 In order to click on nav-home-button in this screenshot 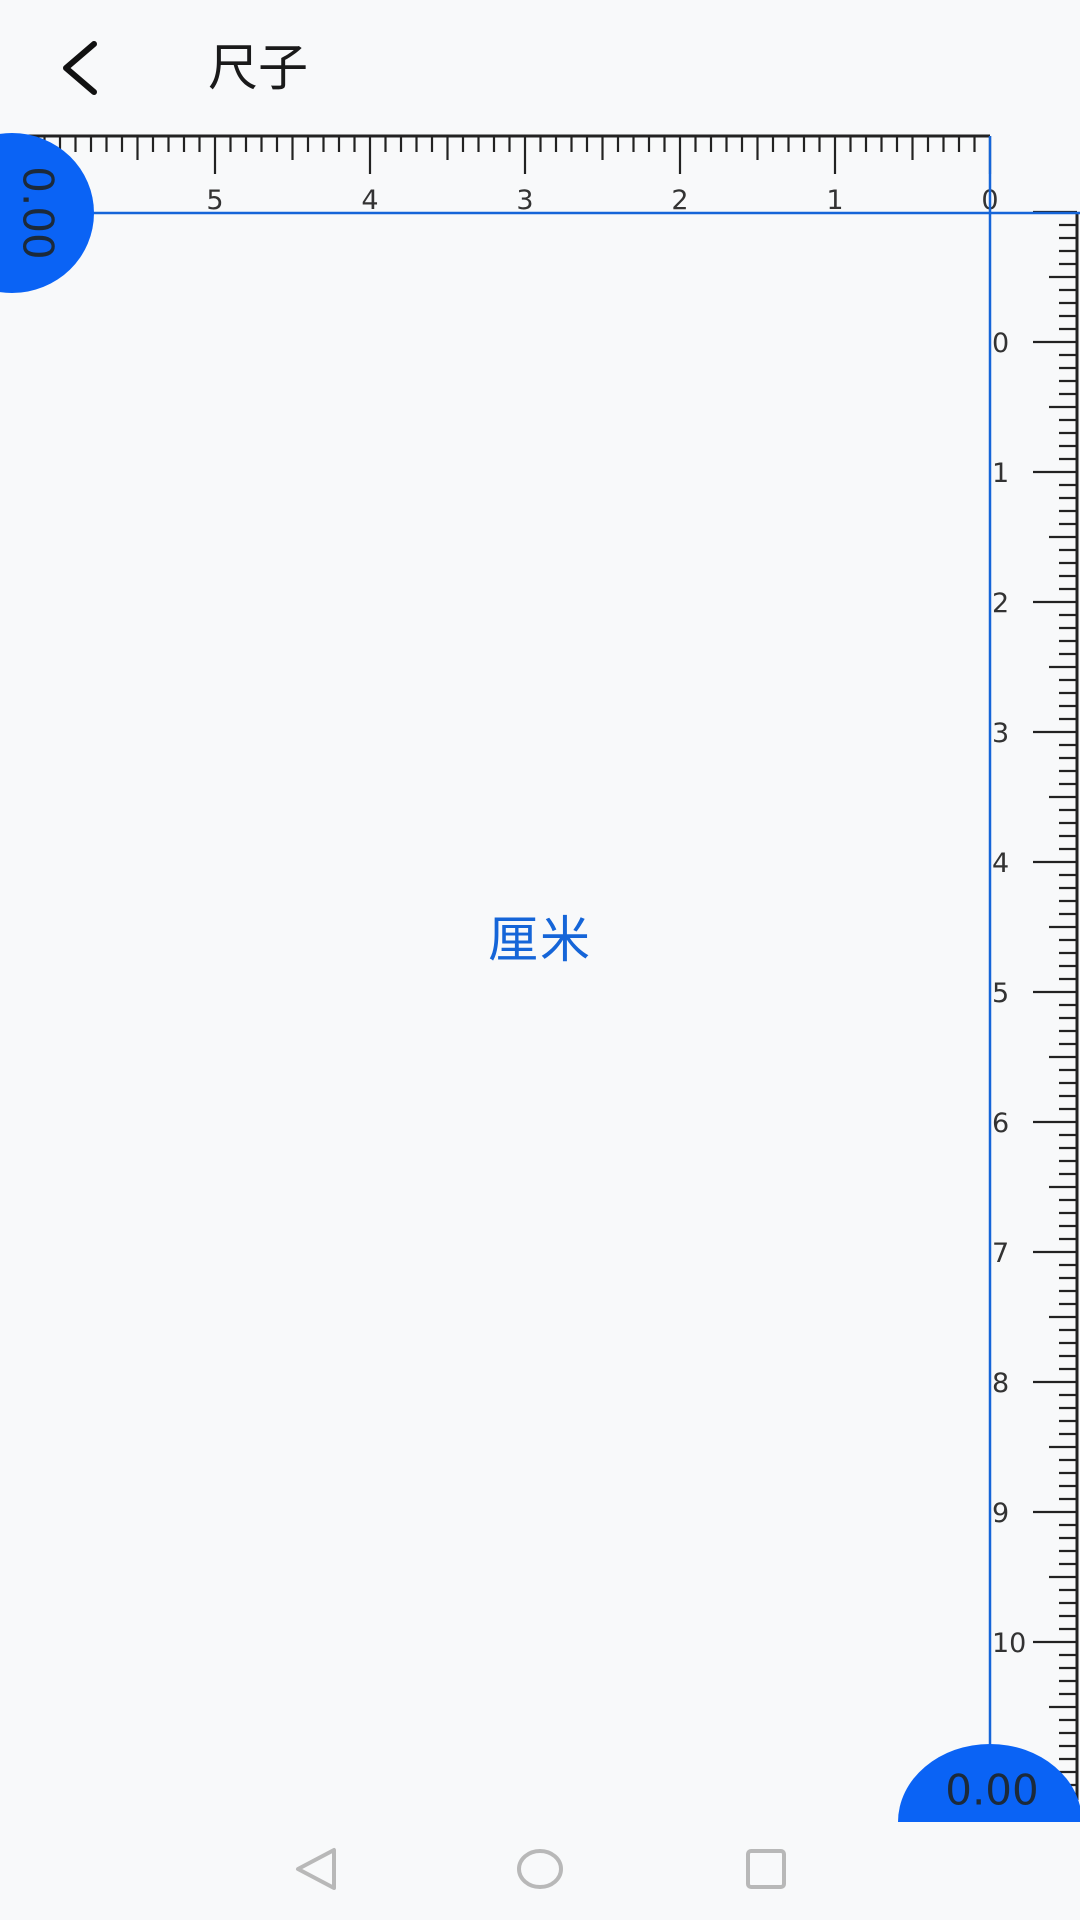, I will do `click(540, 1870)`.